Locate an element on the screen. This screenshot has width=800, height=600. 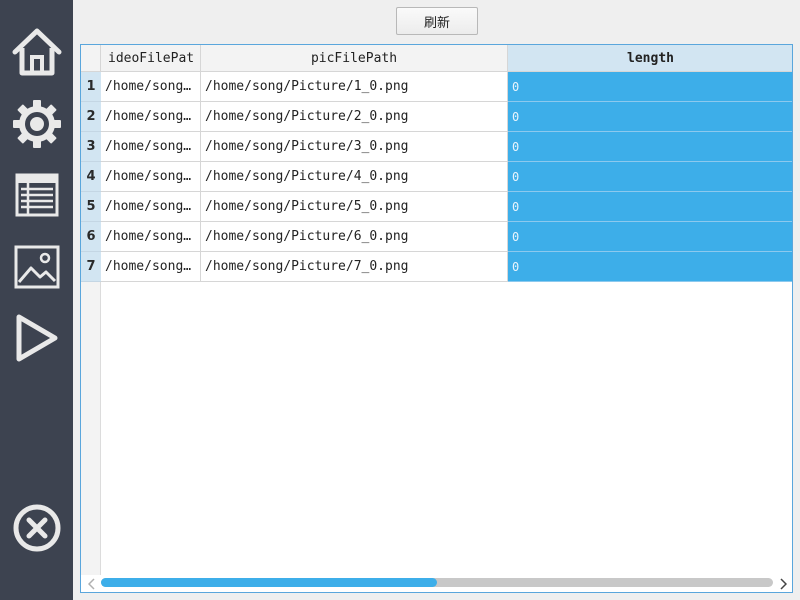
close-button is located at coordinates (36, 528).